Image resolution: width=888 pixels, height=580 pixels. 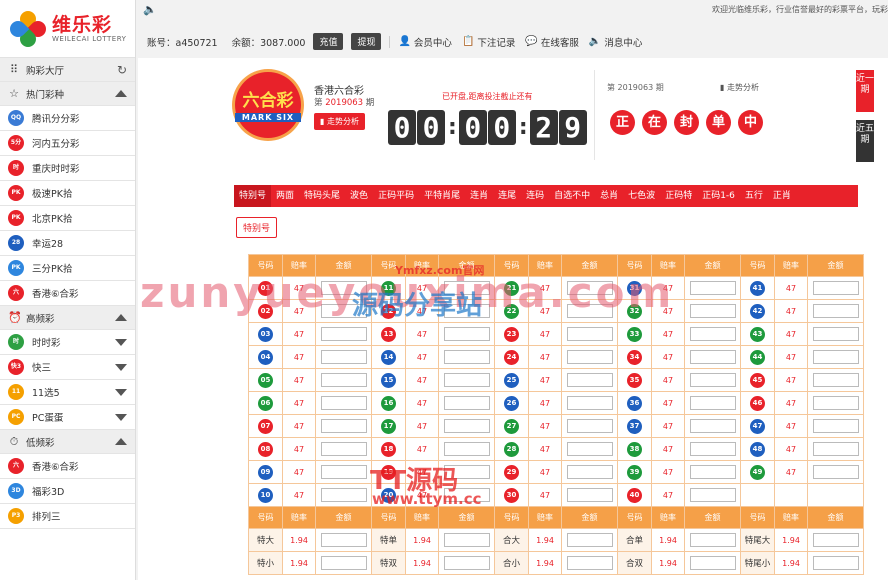 What do you see at coordinates (253, 196) in the screenshot?
I see `play-tab: 特别号` at bounding box center [253, 196].